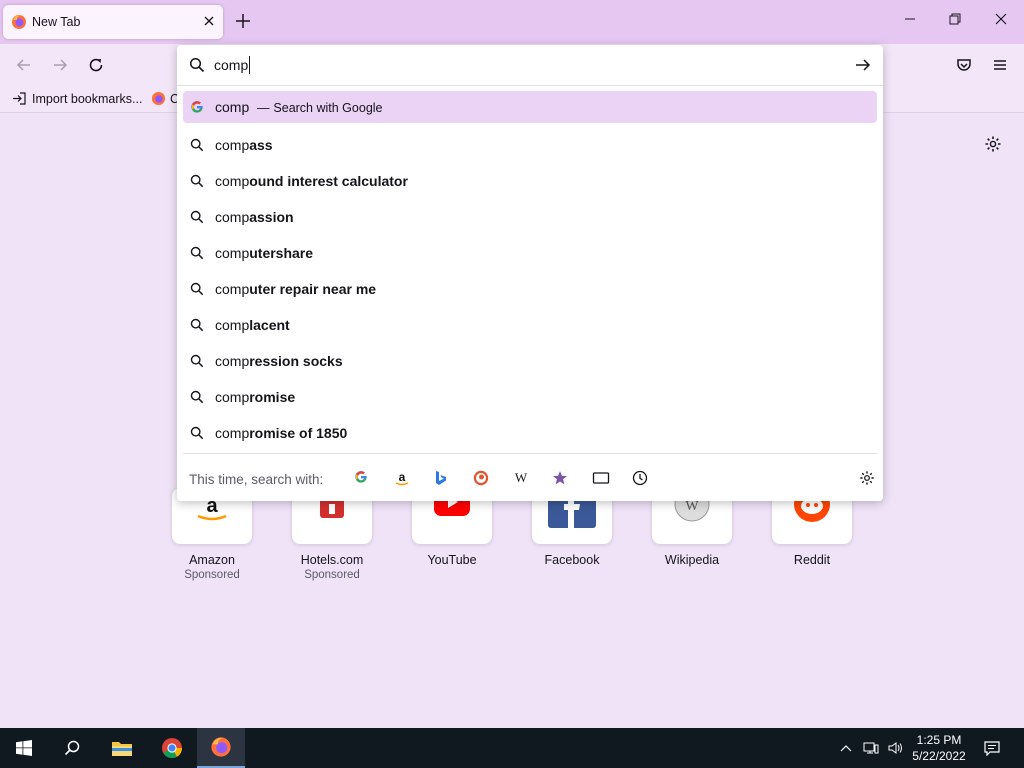 The width and height of the screenshot is (1024, 768). I want to click on suggestion-text: computer repair near me, so click(295, 289).